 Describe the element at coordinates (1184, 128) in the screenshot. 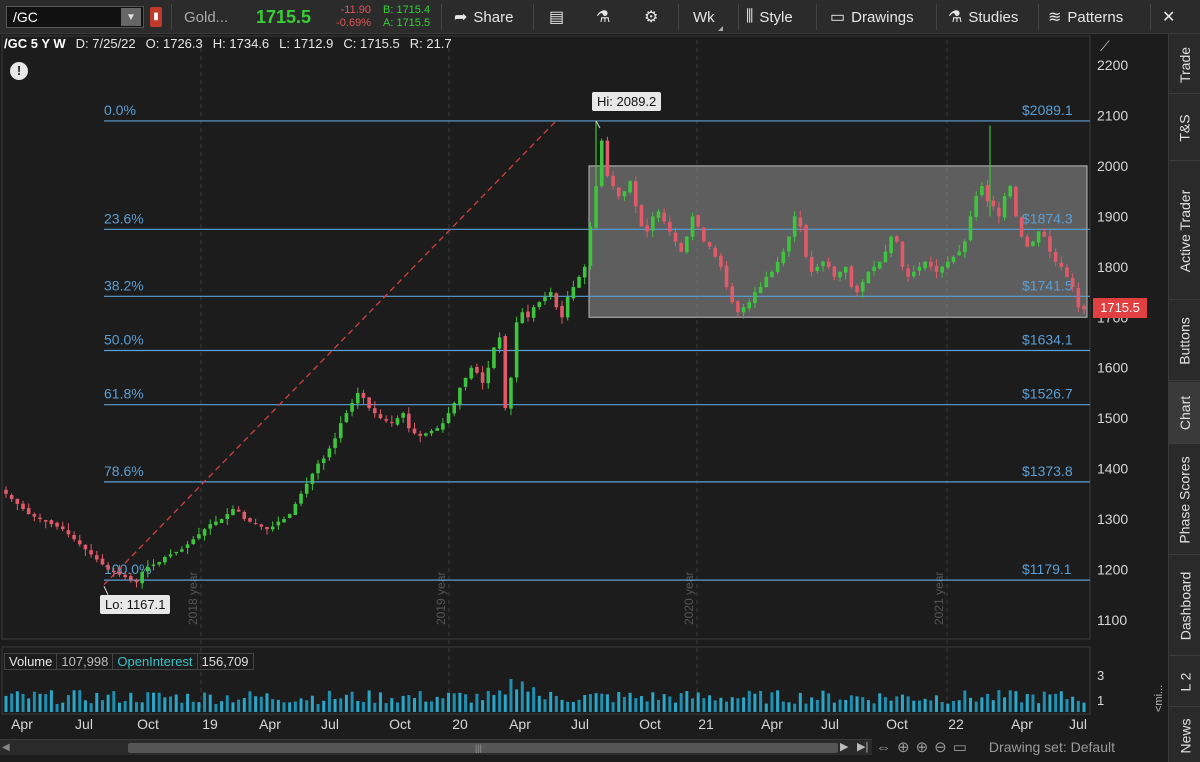

I see `tab-ts: T&S` at that location.